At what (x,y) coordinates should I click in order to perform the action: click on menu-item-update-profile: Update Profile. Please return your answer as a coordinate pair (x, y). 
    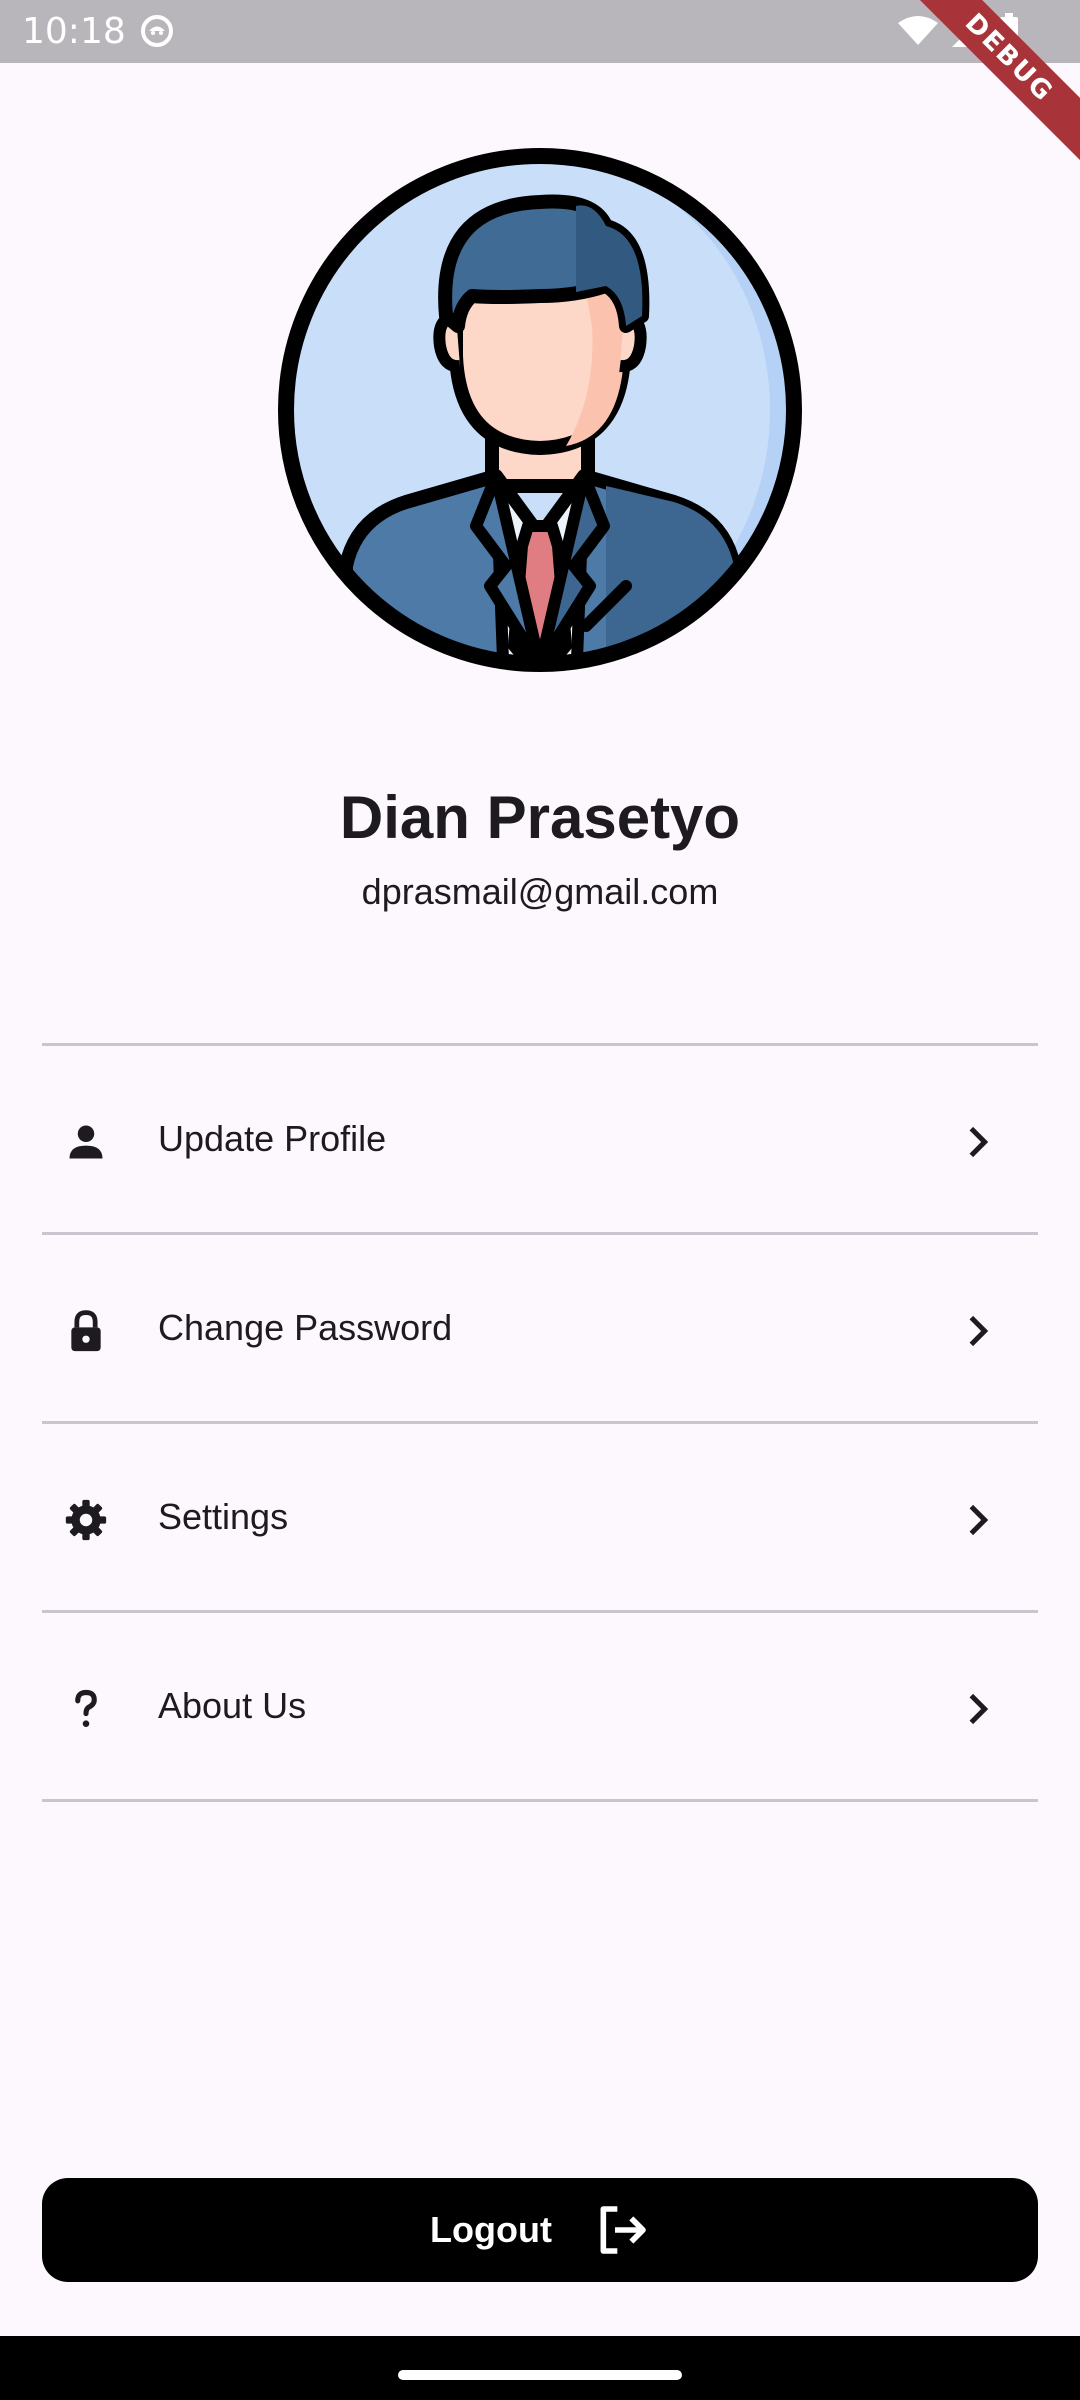
    Looking at the image, I should click on (540, 1139).